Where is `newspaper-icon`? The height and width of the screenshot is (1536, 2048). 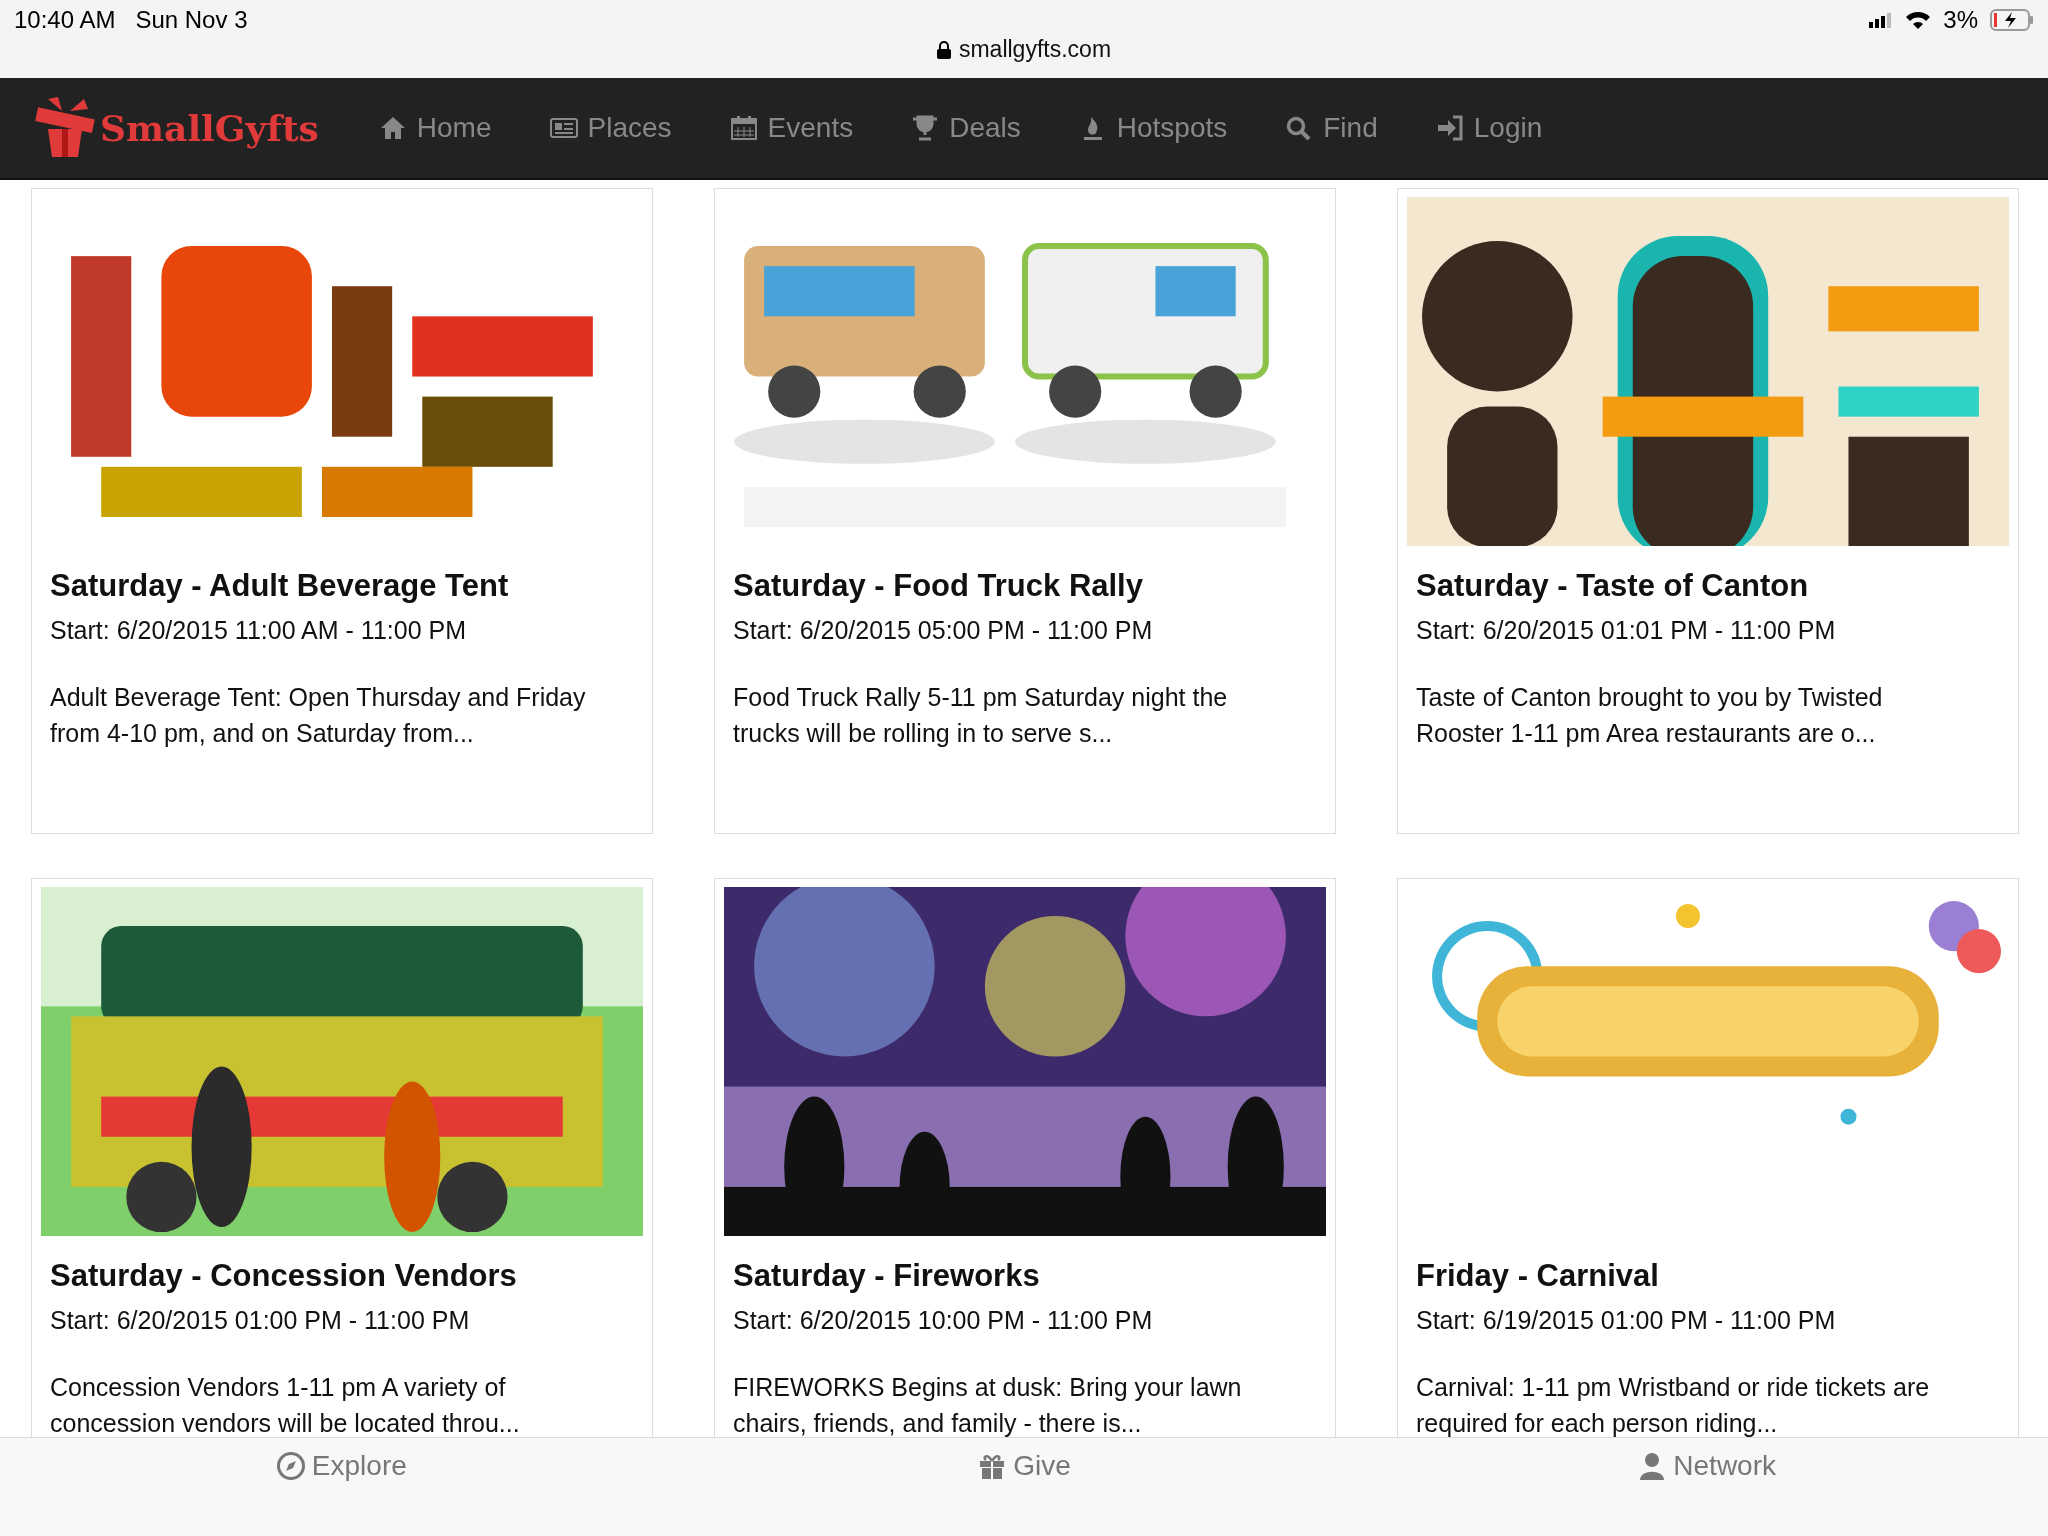
newspaper-icon is located at coordinates (563, 128).